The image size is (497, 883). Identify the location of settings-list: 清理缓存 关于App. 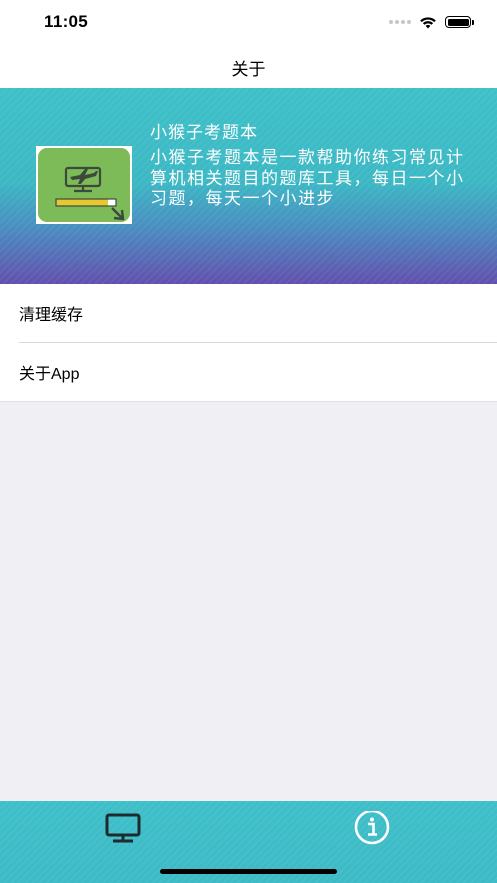
(248, 343).